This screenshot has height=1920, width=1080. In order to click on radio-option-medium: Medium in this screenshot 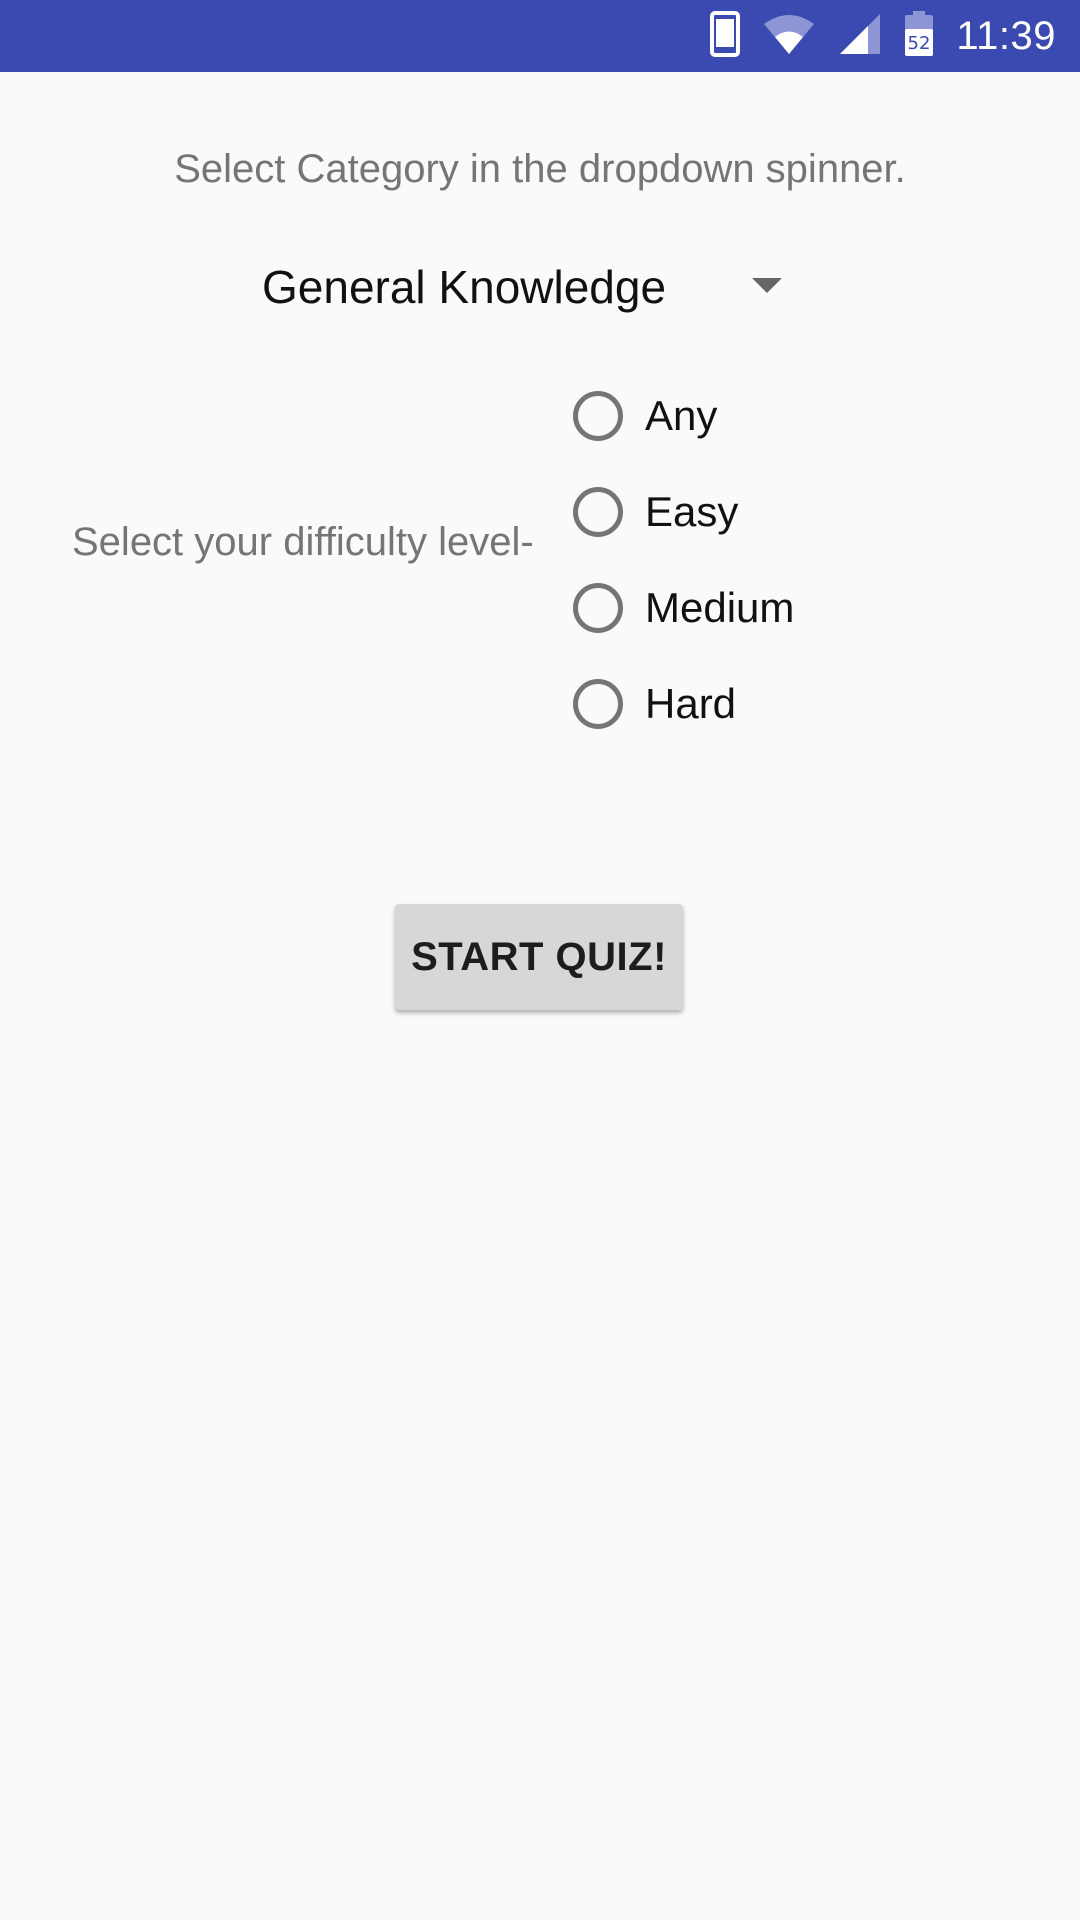, I will do `click(730, 608)`.